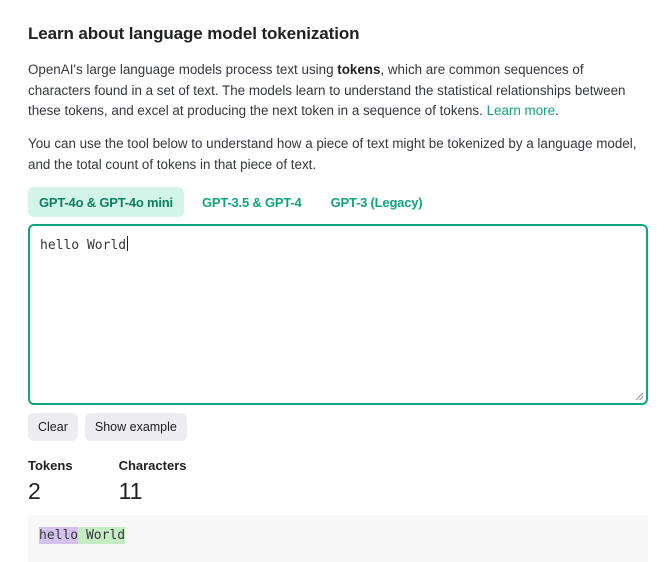 This screenshot has height=562, width=672. What do you see at coordinates (152, 465) in the screenshot?
I see `characters-label: Characters` at bounding box center [152, 465].